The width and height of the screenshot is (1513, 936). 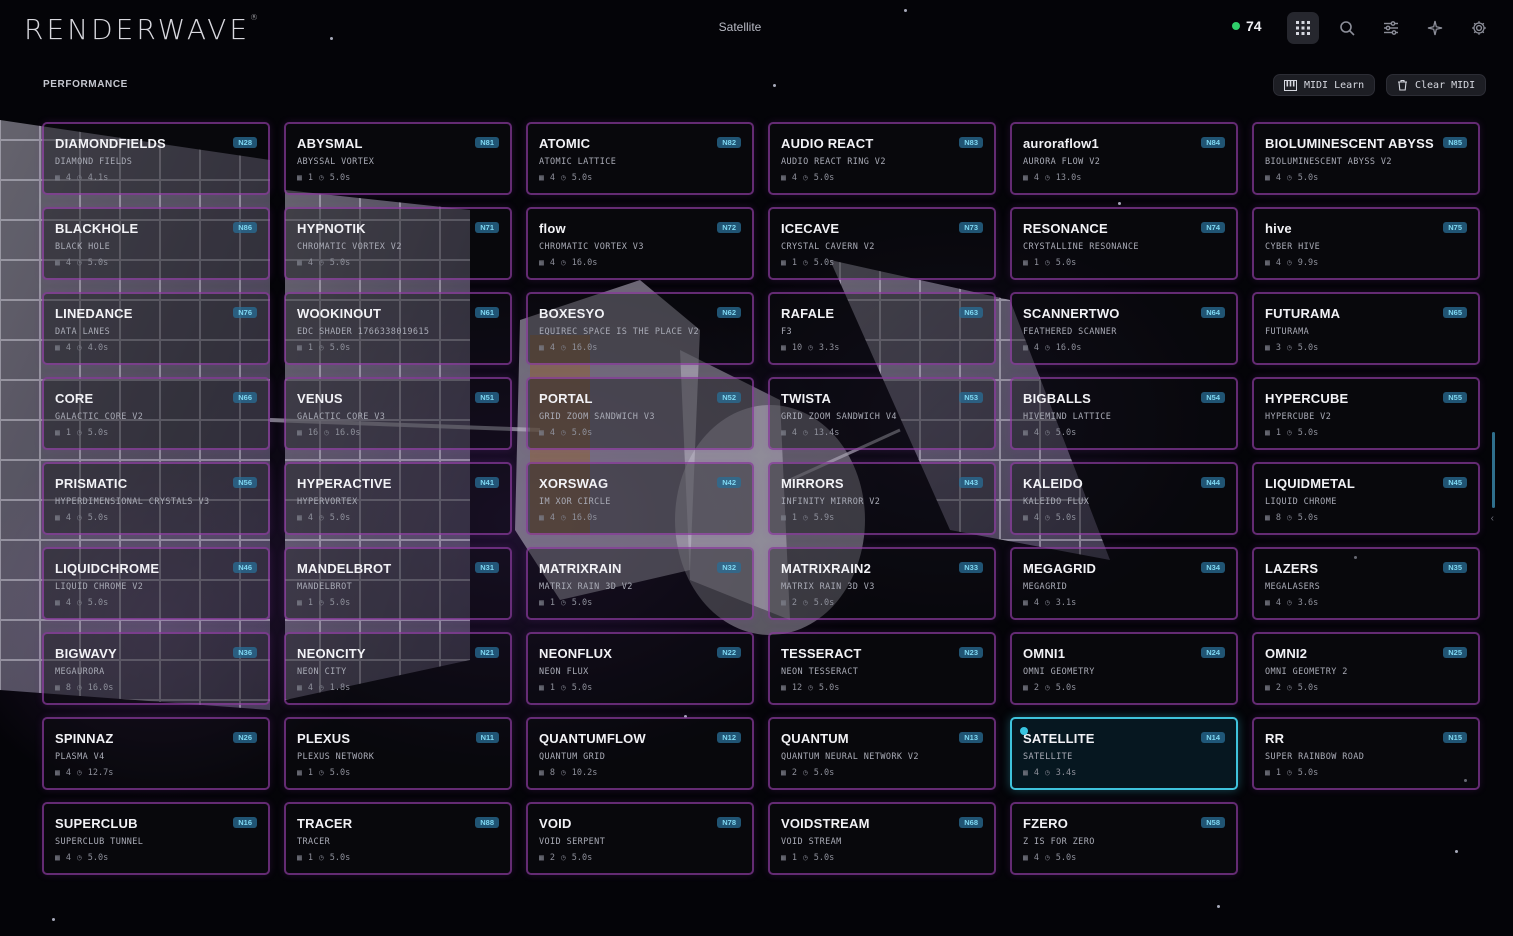 I want to click on preset-card: PLEXUS PLEXUS NETWORK ▦ 1 ◷ 5.0s N11, so click(x=398, y=753).